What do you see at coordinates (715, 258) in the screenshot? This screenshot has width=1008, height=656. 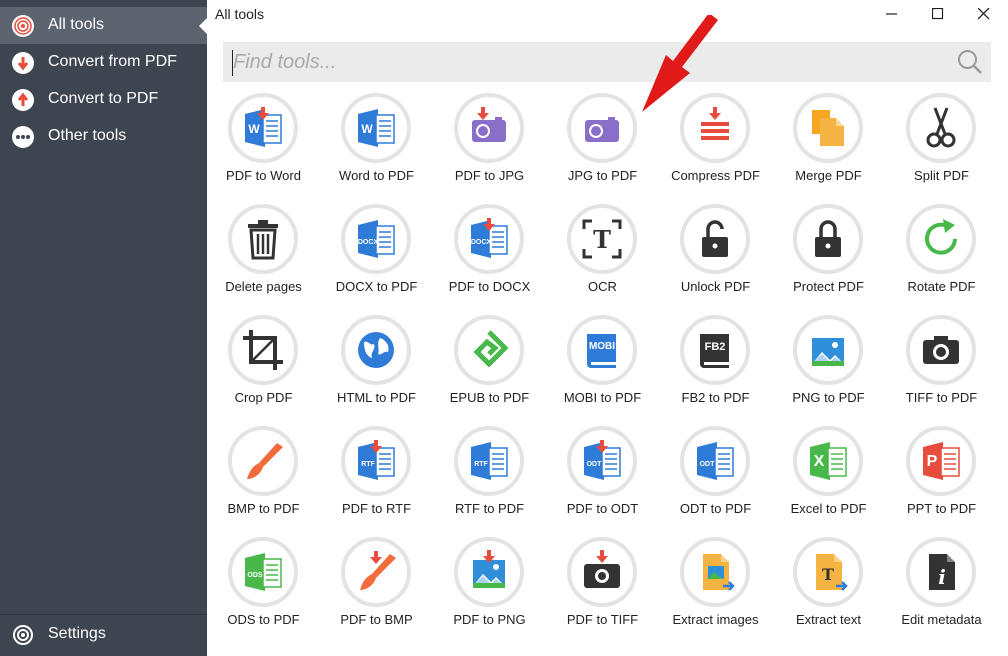 I see `tool-unlock-pdf: Unlock PDF` at bounding box center [715, 258].